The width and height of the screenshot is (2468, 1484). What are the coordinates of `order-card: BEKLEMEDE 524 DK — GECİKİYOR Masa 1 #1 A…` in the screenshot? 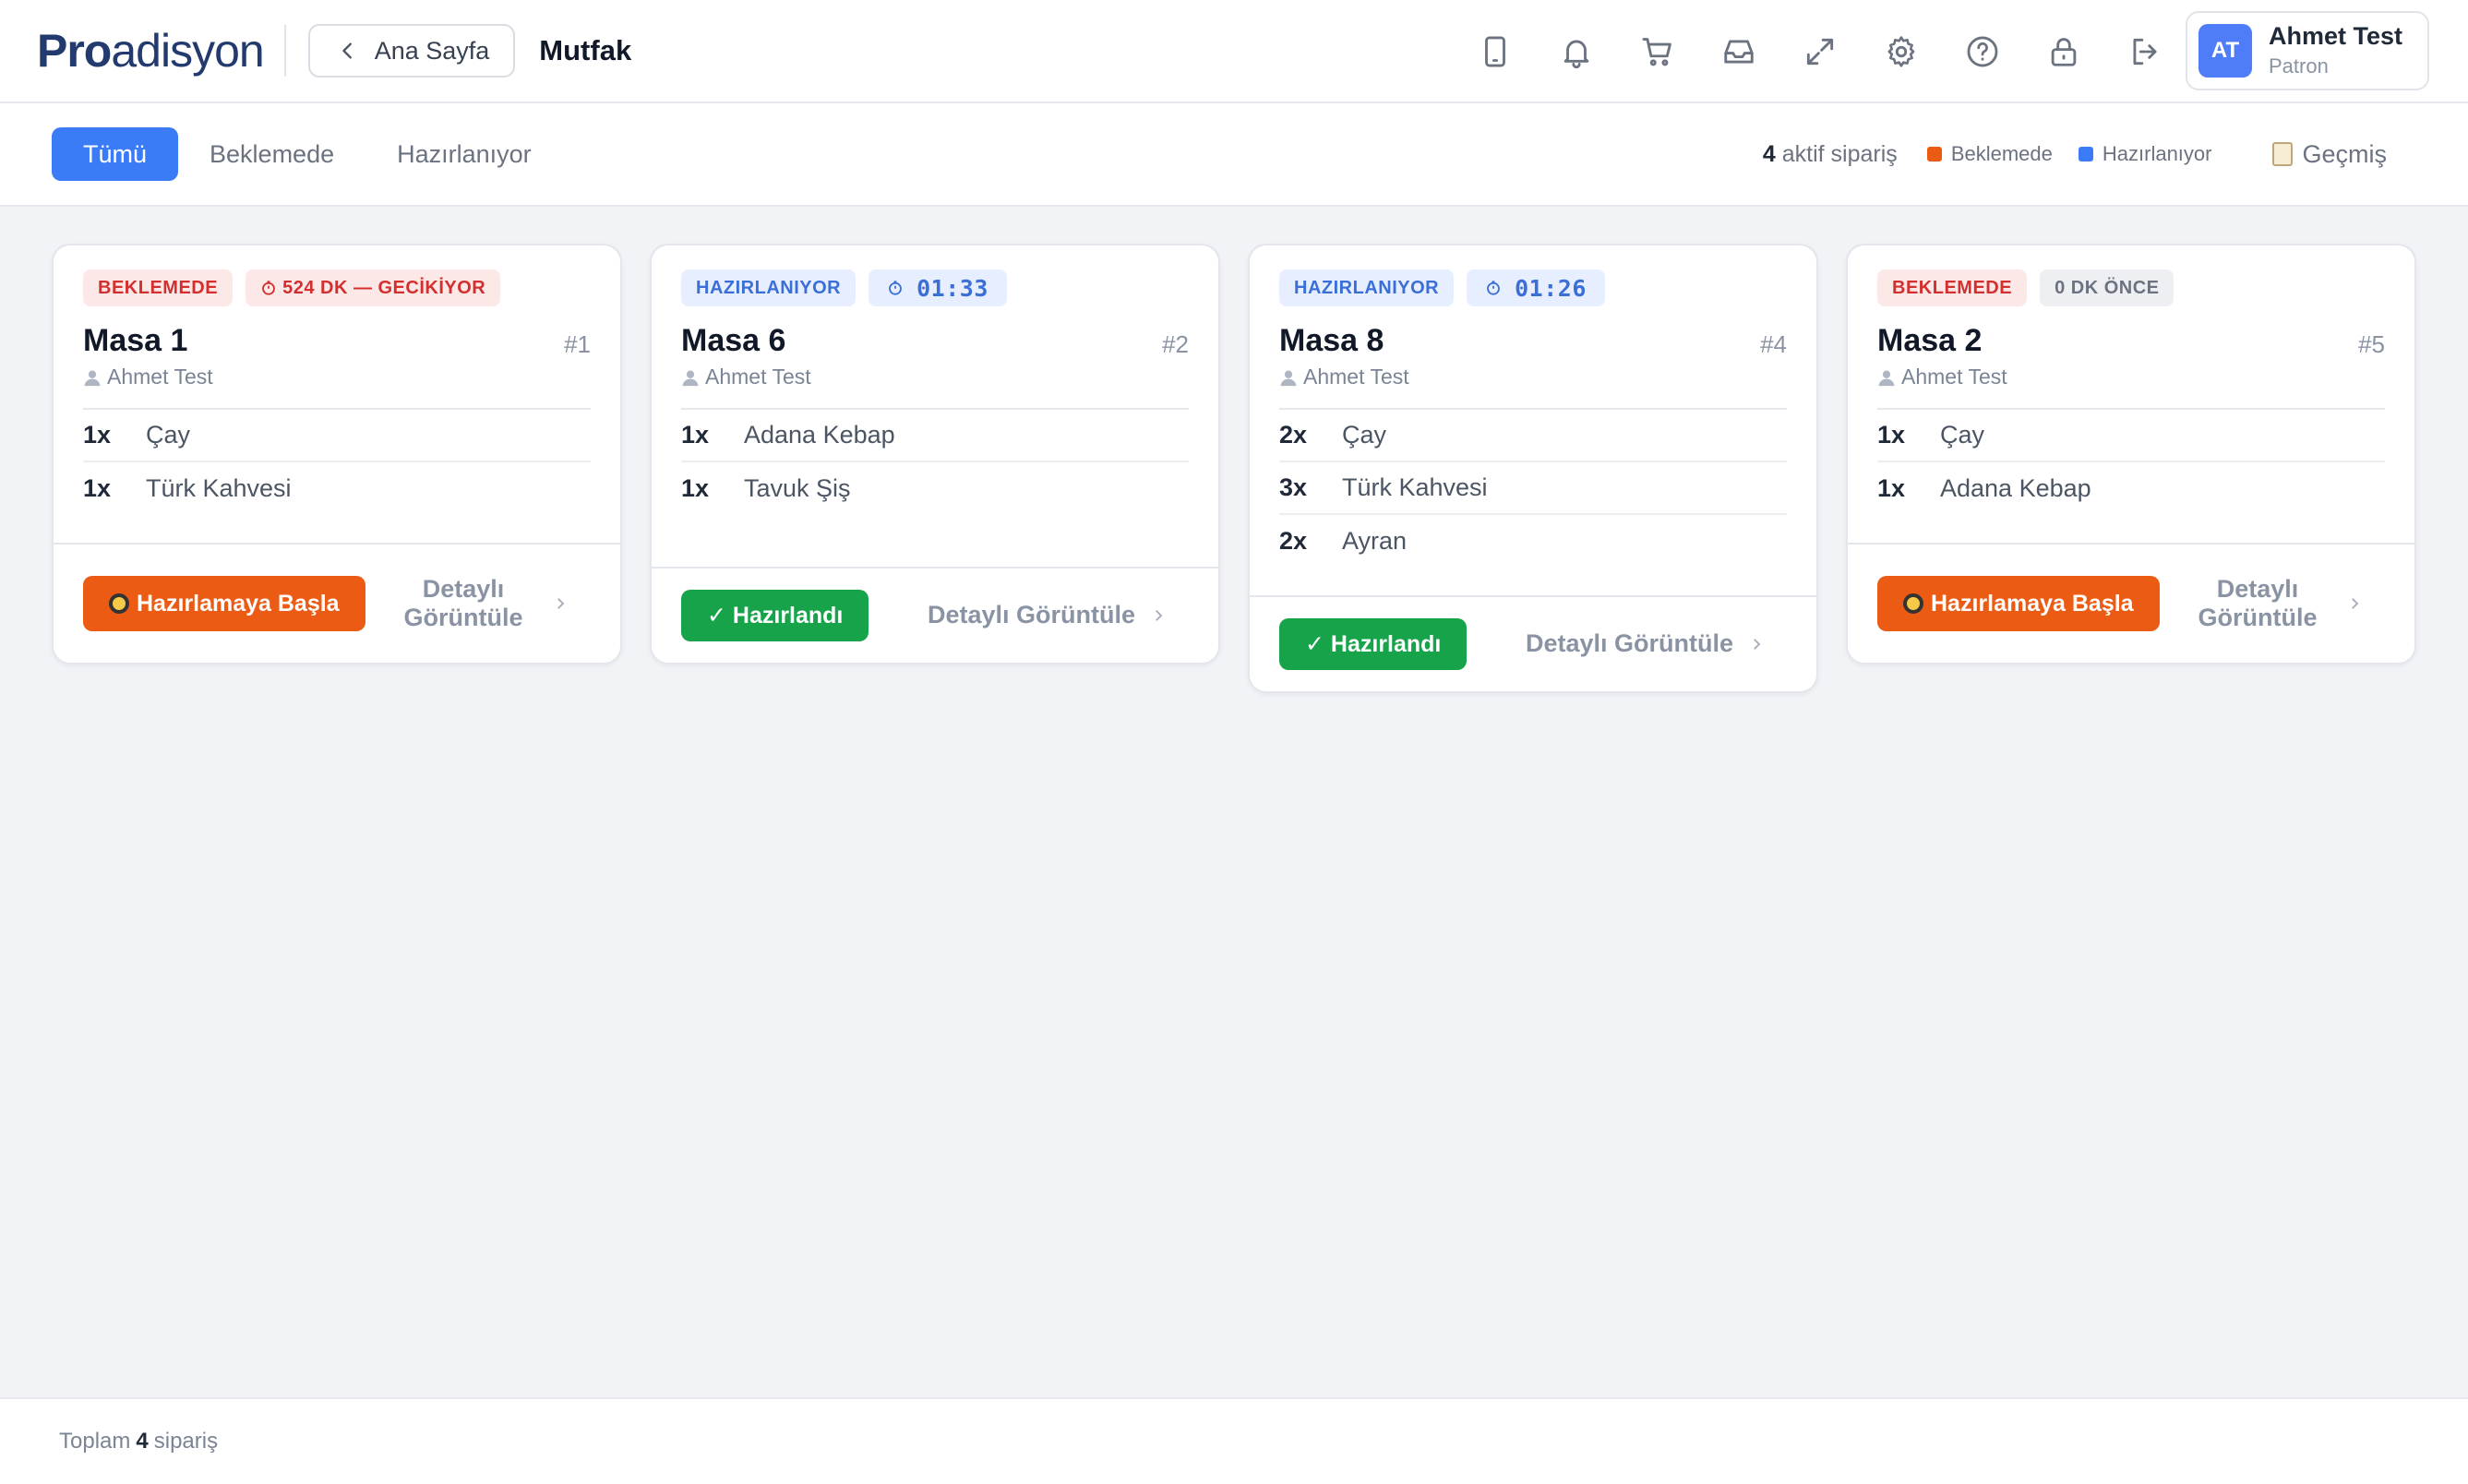 It's located at (337, 454).